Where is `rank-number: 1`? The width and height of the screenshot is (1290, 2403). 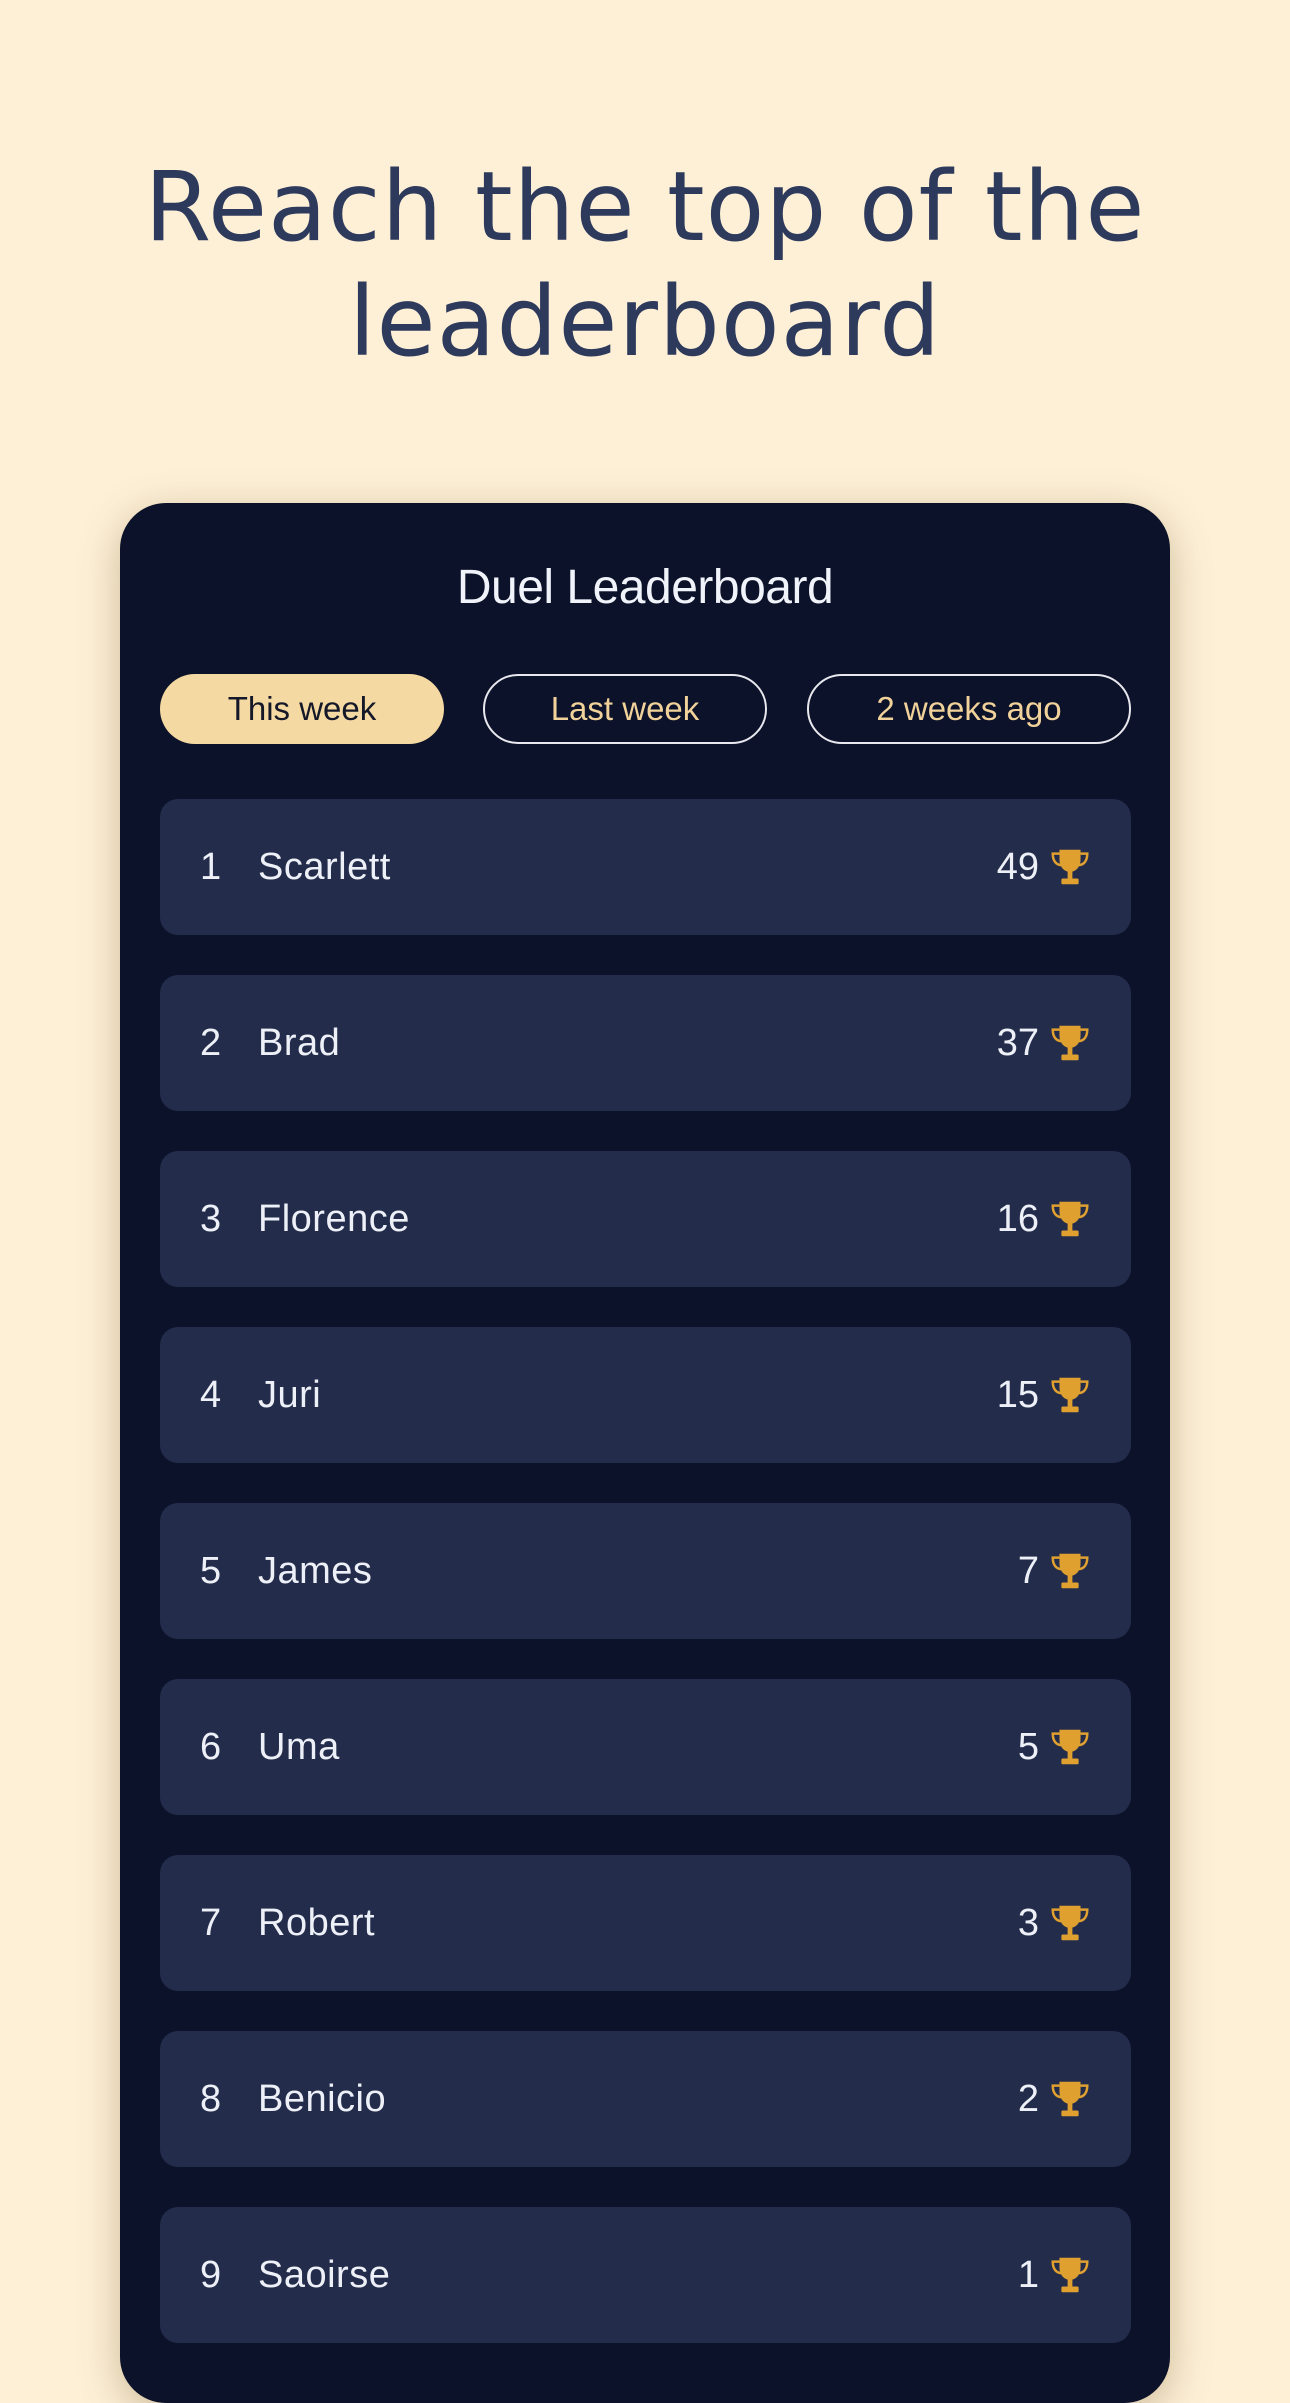 rank-number: 1 is located at coordinates (211, 866).